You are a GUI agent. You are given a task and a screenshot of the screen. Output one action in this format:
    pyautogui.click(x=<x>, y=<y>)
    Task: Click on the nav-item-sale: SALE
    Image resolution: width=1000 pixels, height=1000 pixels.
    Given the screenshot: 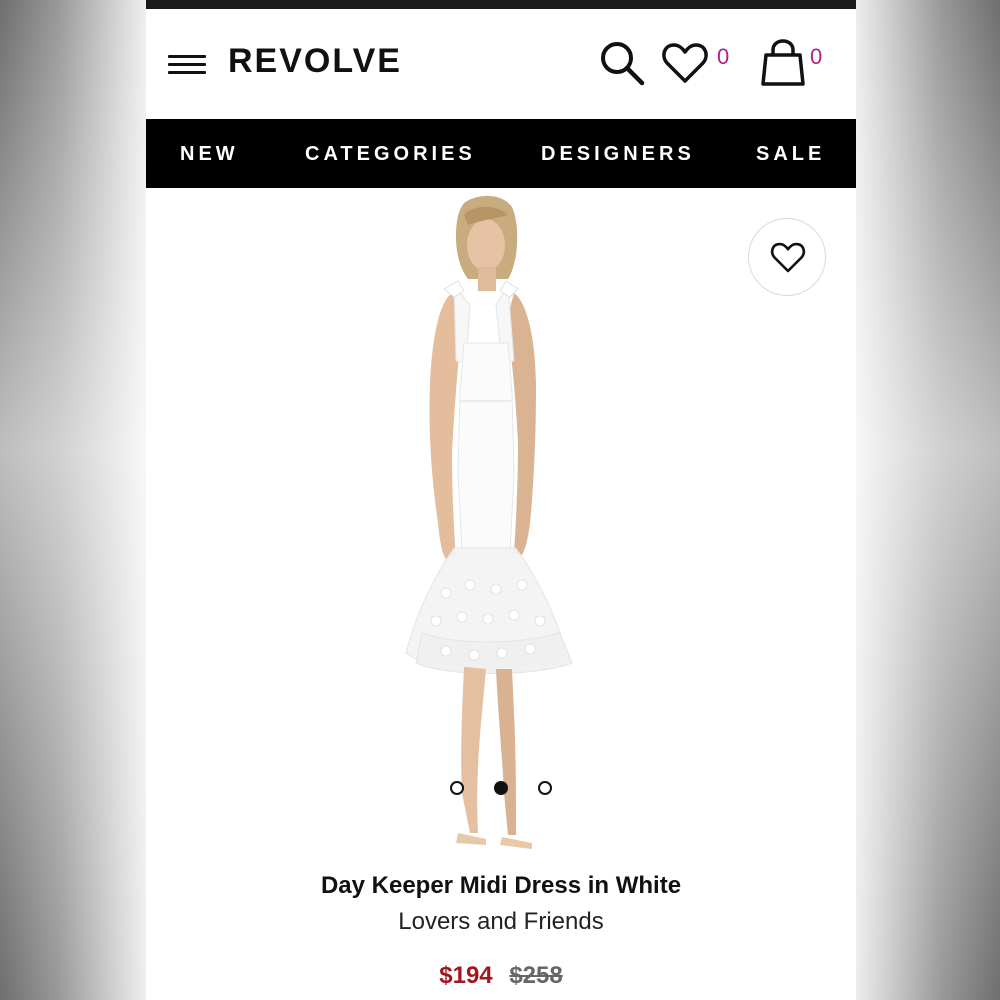 What is the action you would take?
    pyautogui.click(x=790, y=154)
    